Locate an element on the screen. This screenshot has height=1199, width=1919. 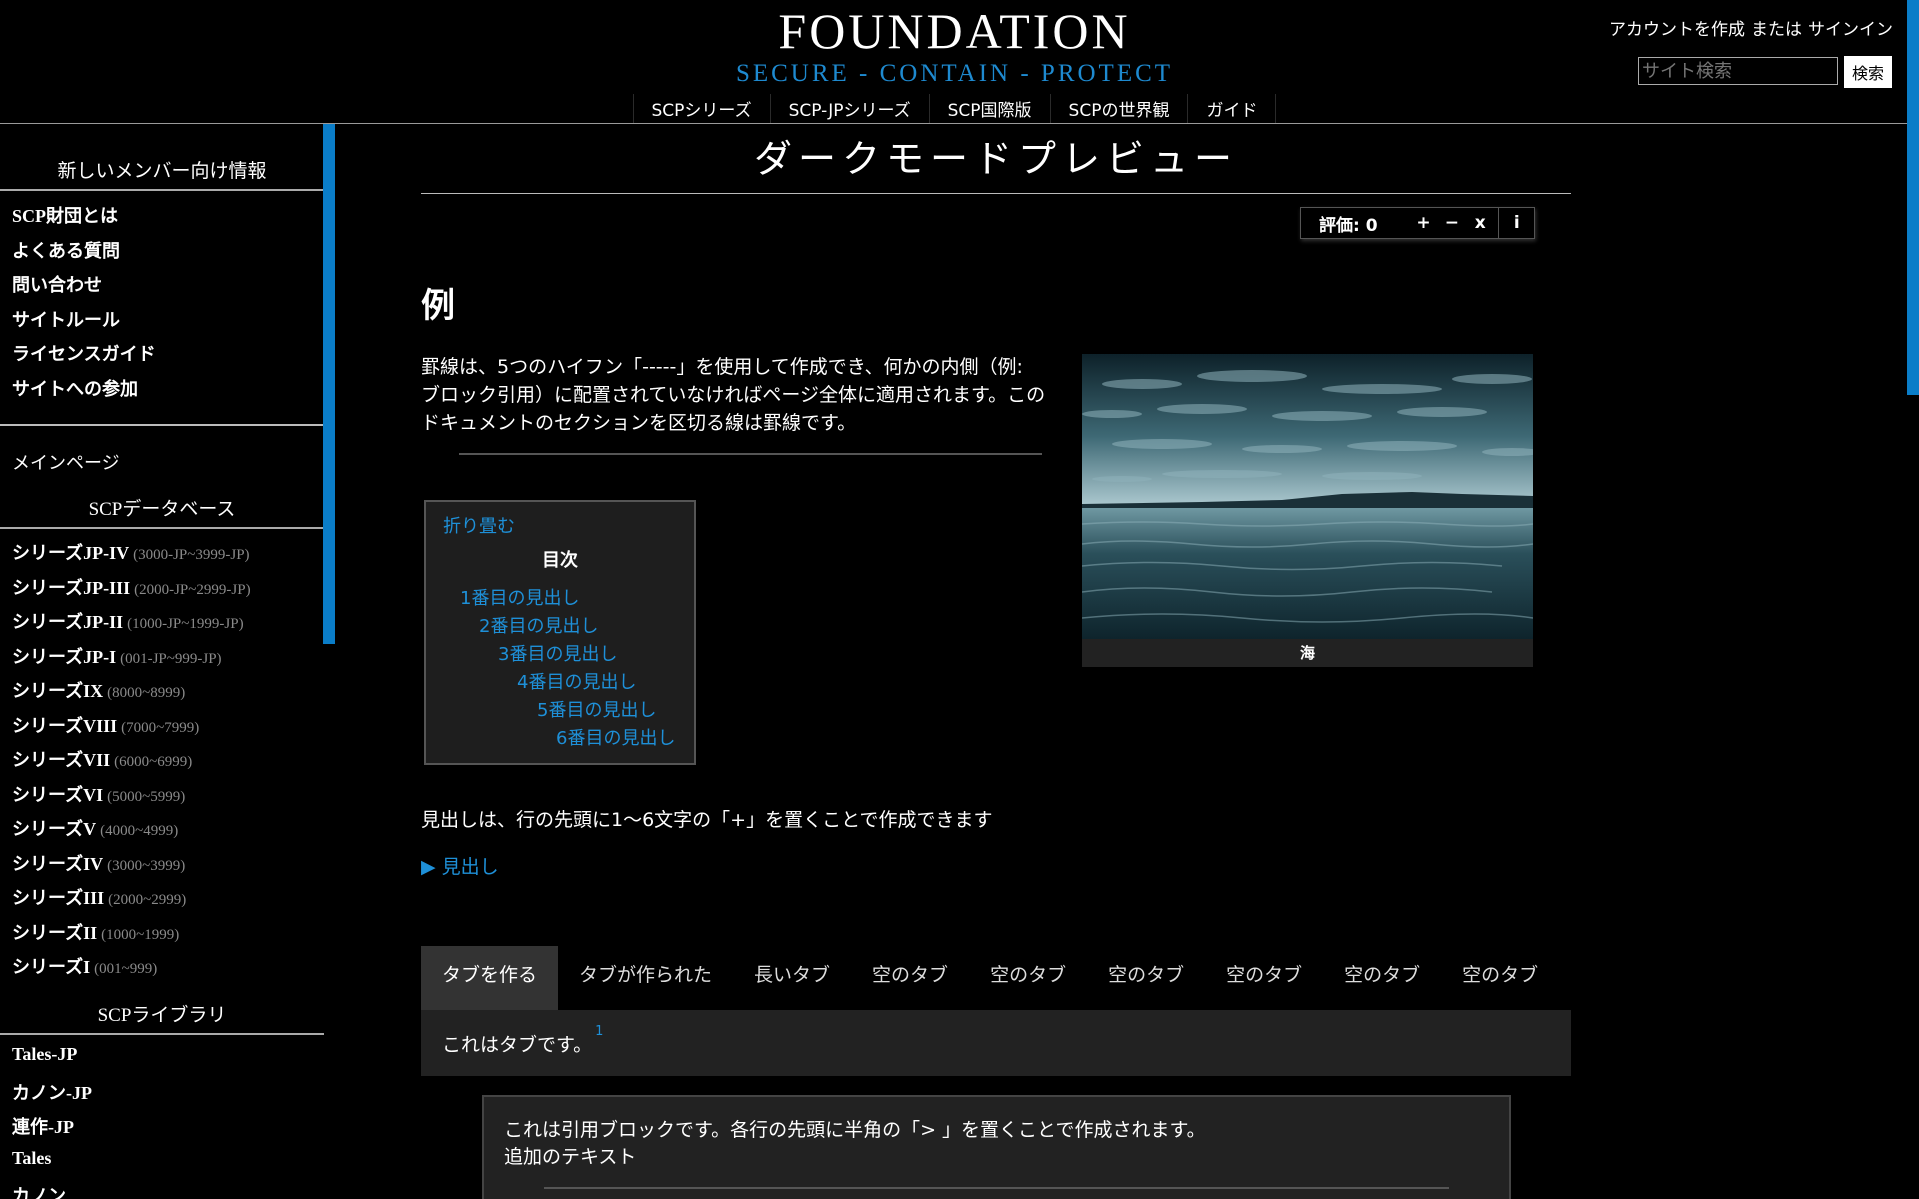
sidebar-series-iv: シリーズIV (3000~3999) is located at coordinates (98, 863).